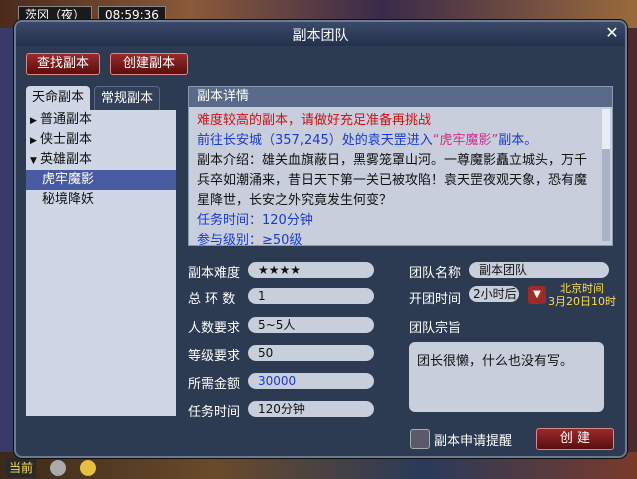 Image resolution: width=637 pixels, height=479 pixels. Describe the element at coordinates (101, 140) in the screenshot. I see `tree-item-hero-knight: ▶ 侠士副本` at that location.